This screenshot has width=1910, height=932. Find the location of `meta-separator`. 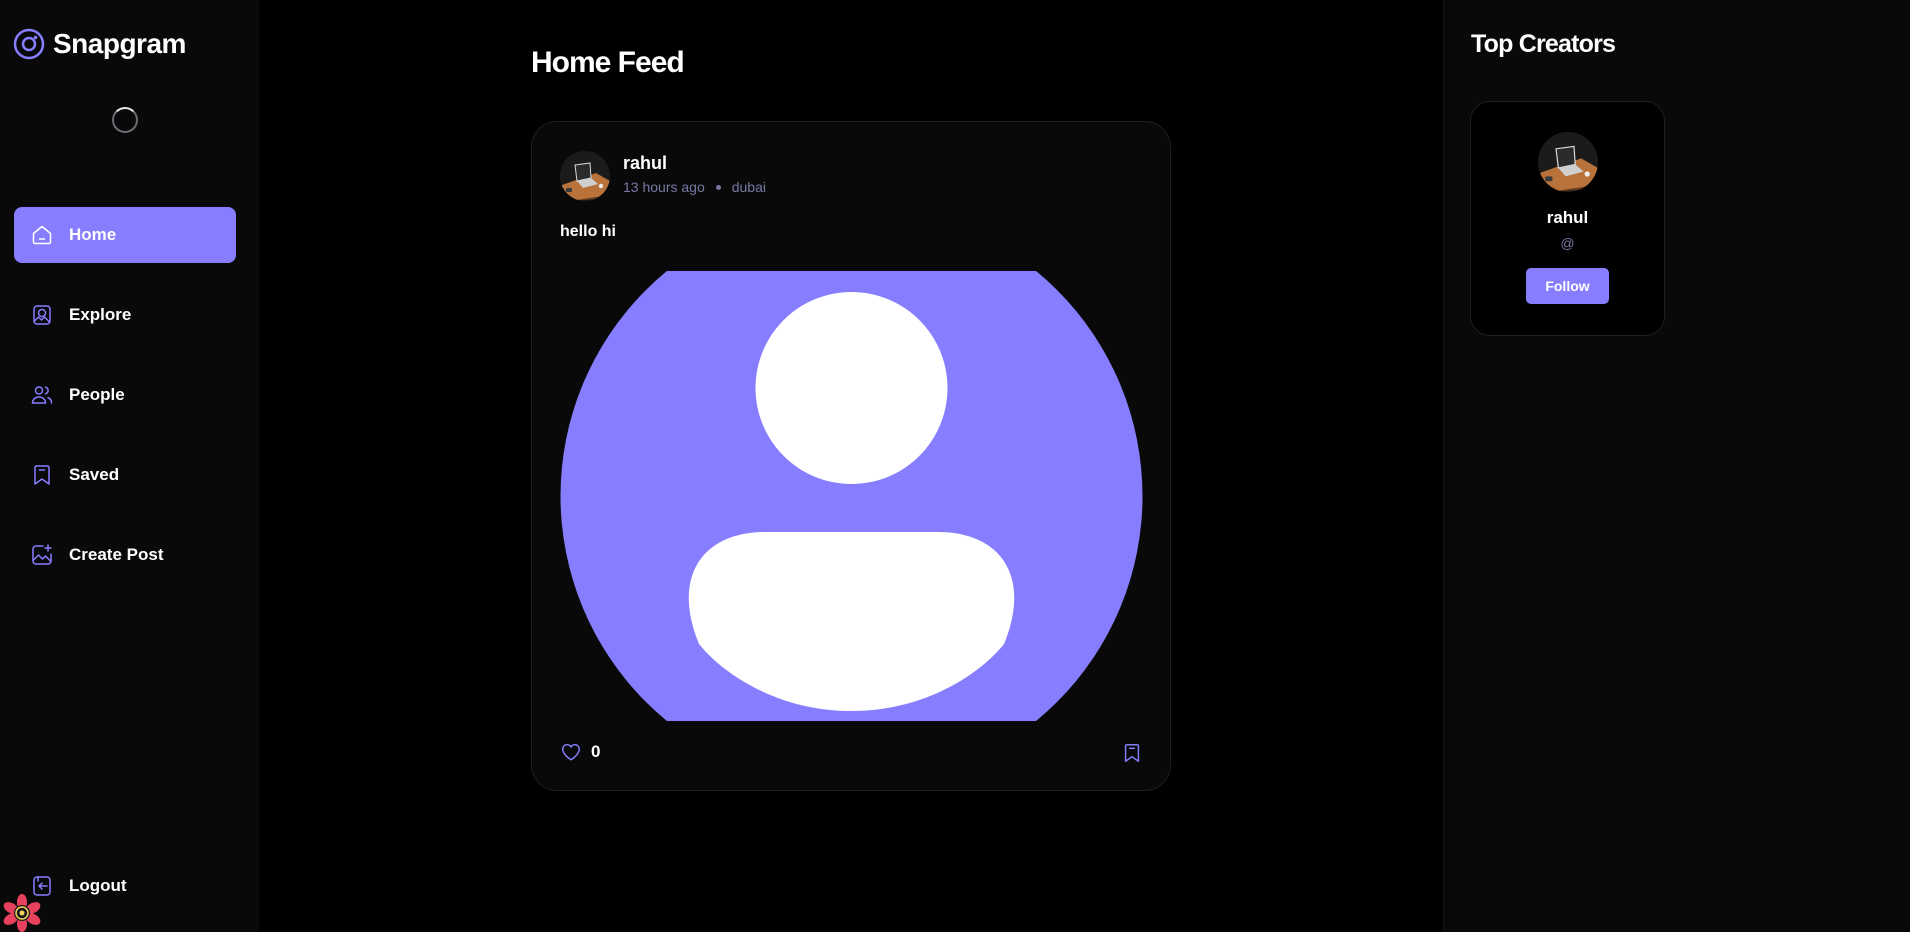

meta-separator is located at coordinates (718, 187).